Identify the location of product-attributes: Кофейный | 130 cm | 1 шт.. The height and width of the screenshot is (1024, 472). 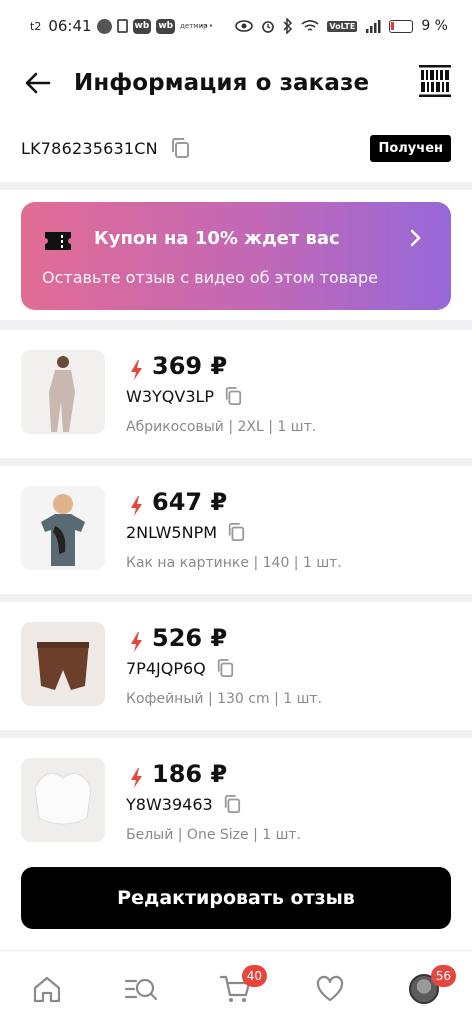
(224, 699).